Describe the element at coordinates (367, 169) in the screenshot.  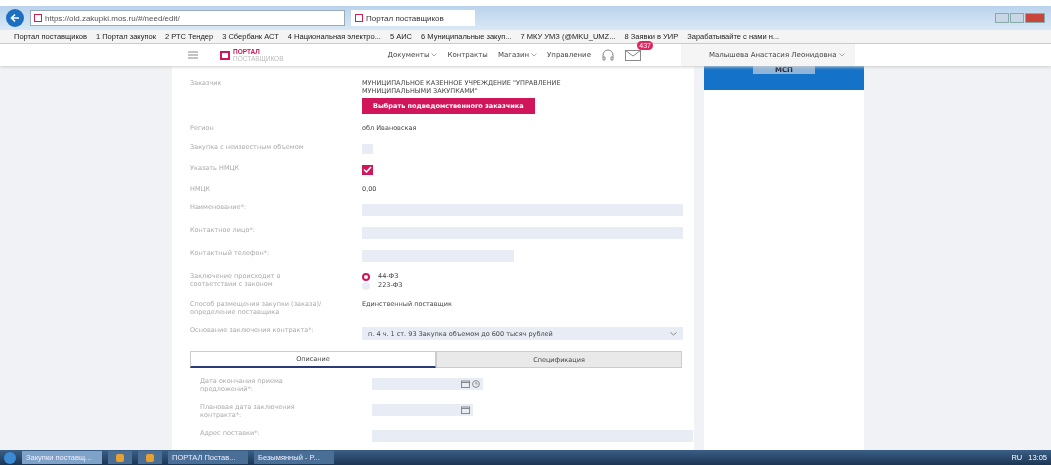
I see `checkbox` at that location.